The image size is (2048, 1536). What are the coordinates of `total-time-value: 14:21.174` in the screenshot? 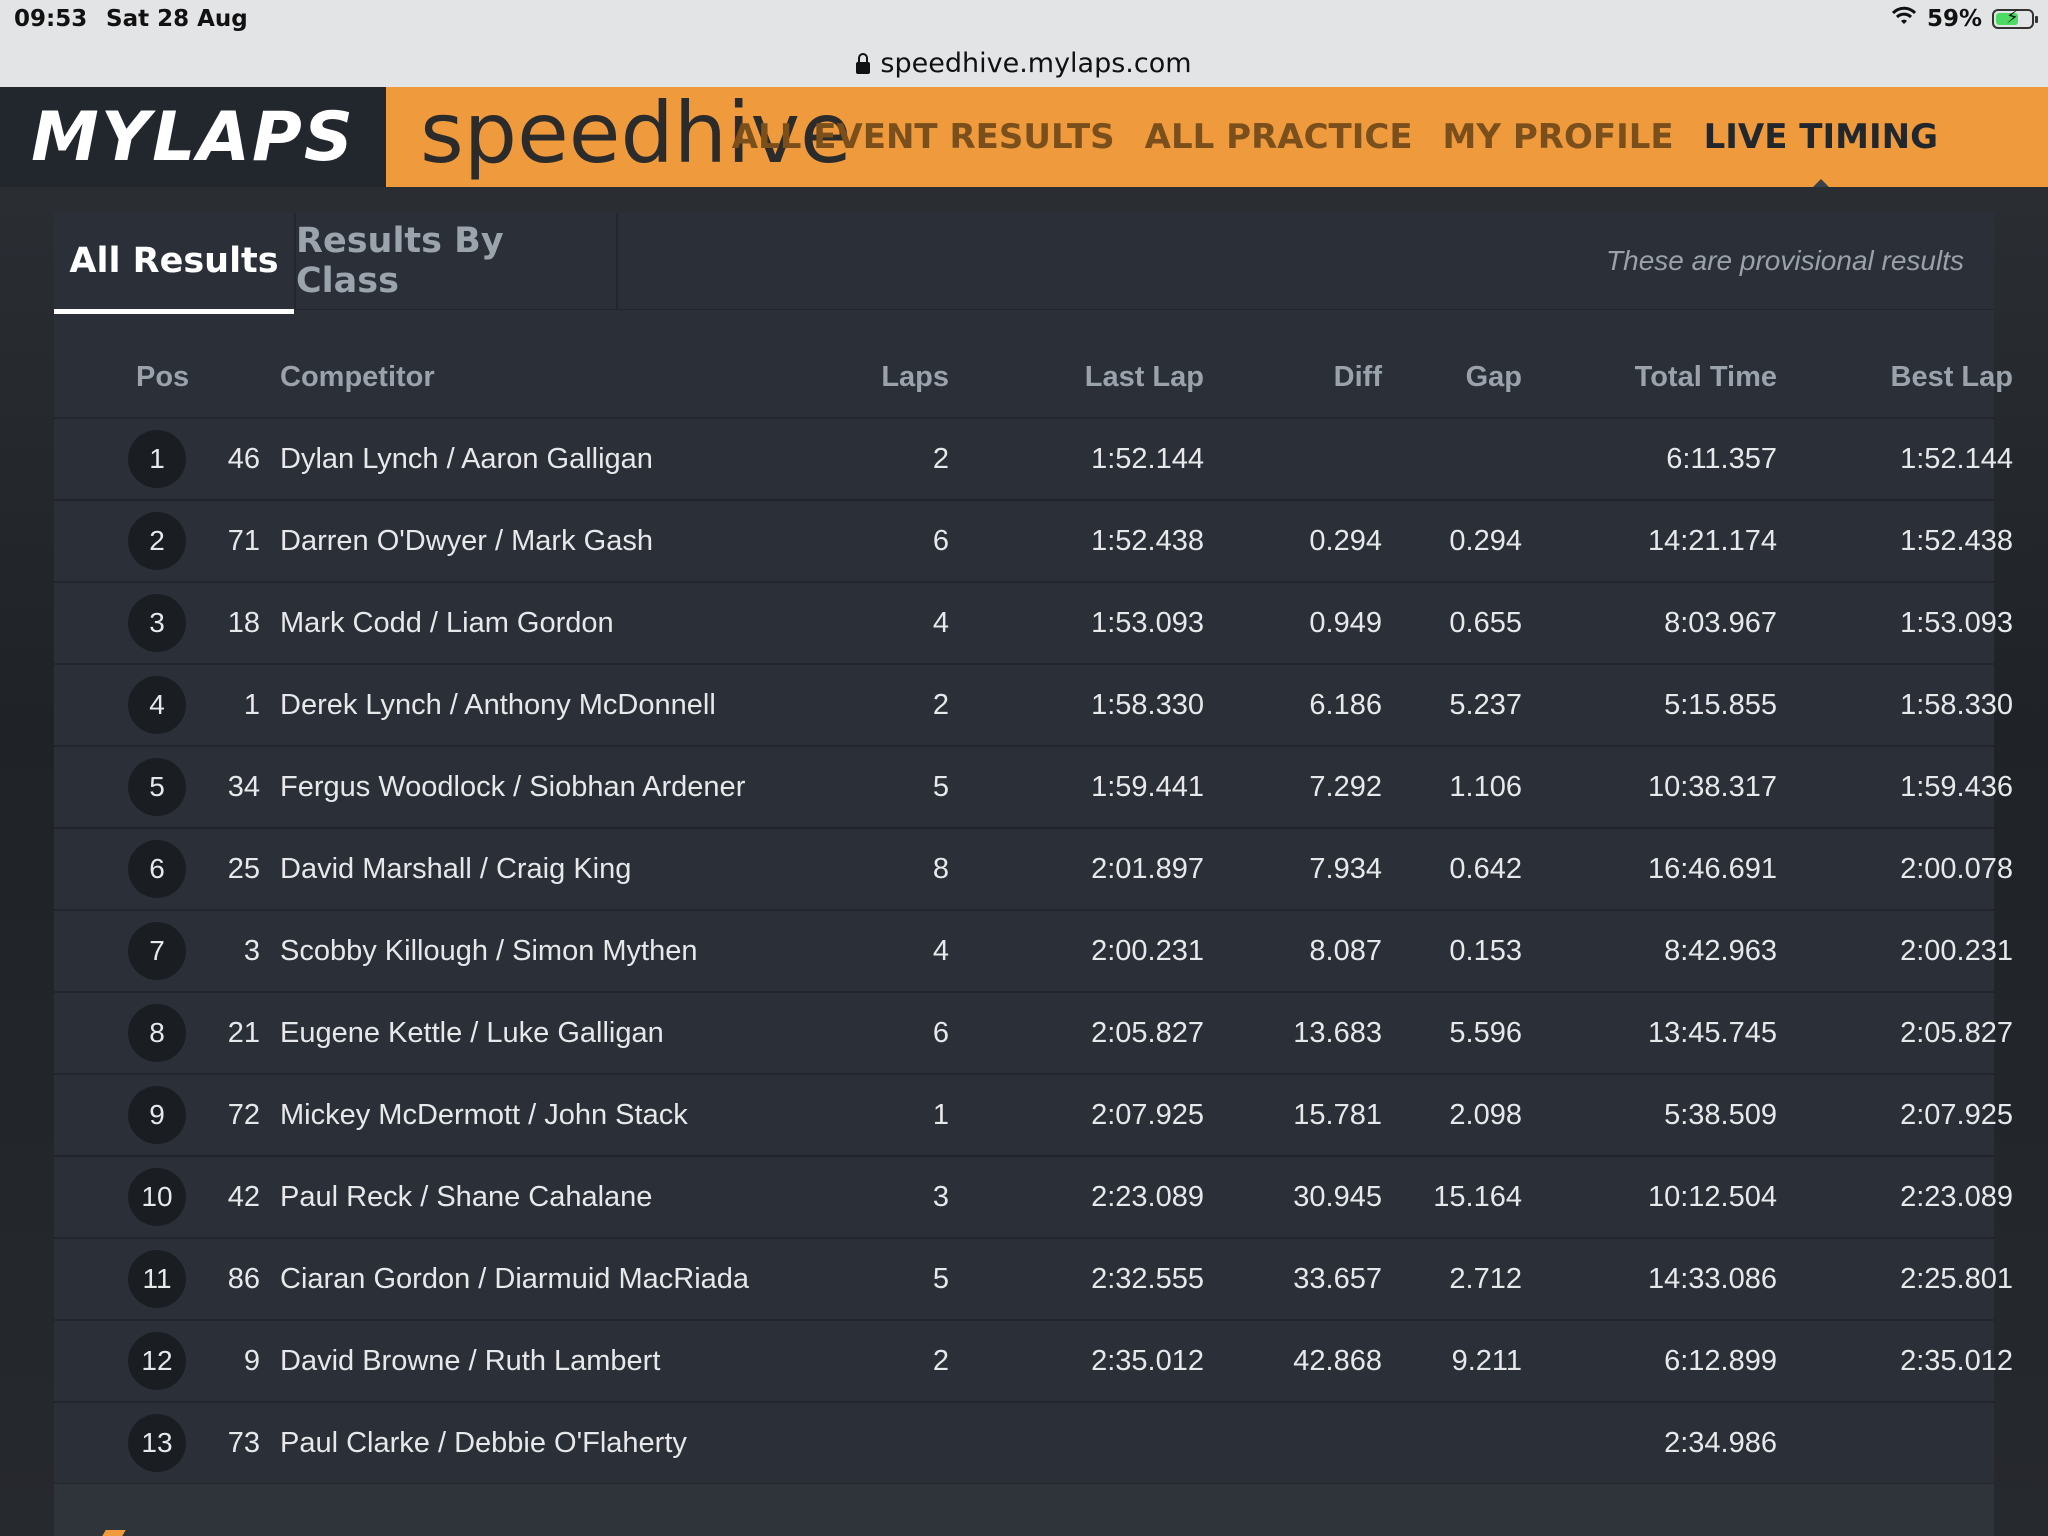 It's located at (1712, 541).